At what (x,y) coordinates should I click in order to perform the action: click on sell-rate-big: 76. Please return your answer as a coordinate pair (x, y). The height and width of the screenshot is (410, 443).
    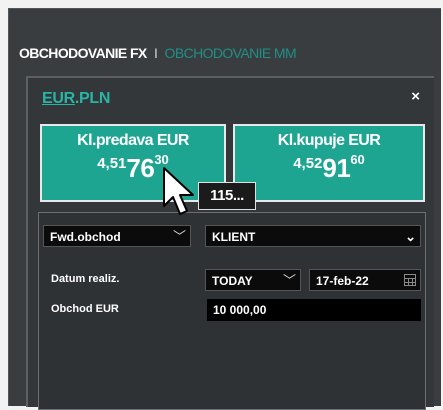
    Looking at the image, I should click on (140, 168).